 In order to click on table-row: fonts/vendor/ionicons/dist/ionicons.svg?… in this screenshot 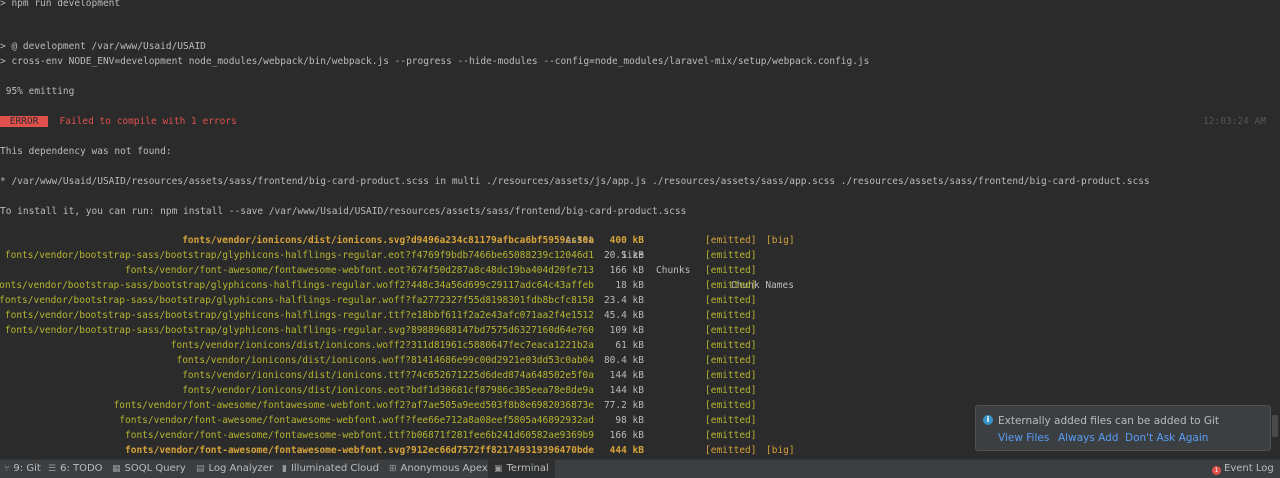, I will do `click(635, 240)`.